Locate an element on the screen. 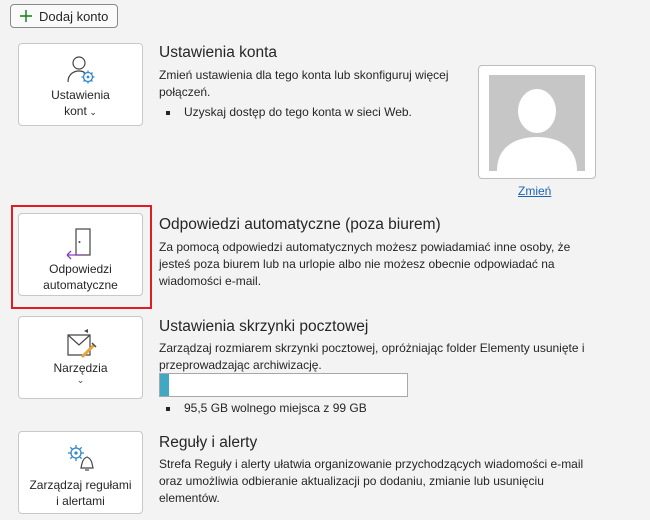 The width and height of the screenshot is (650, 520). tools-tile: Narzędzia ⌄ is located at coordinates (80, 357).